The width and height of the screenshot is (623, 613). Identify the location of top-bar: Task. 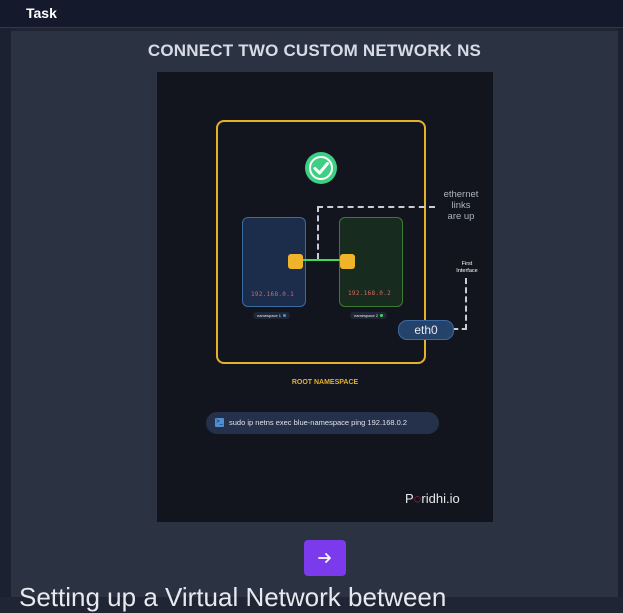
(311, 14).